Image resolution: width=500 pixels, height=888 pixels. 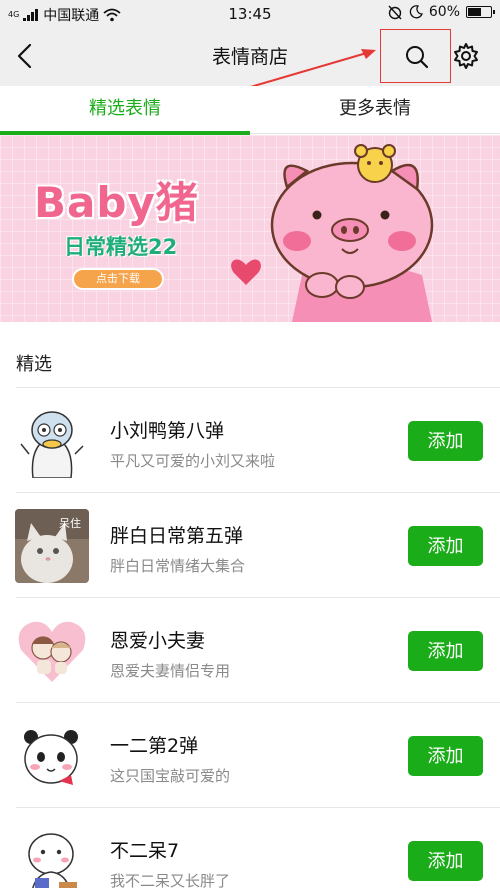 I want to click on battery-fill, so click(x=474, y=12).